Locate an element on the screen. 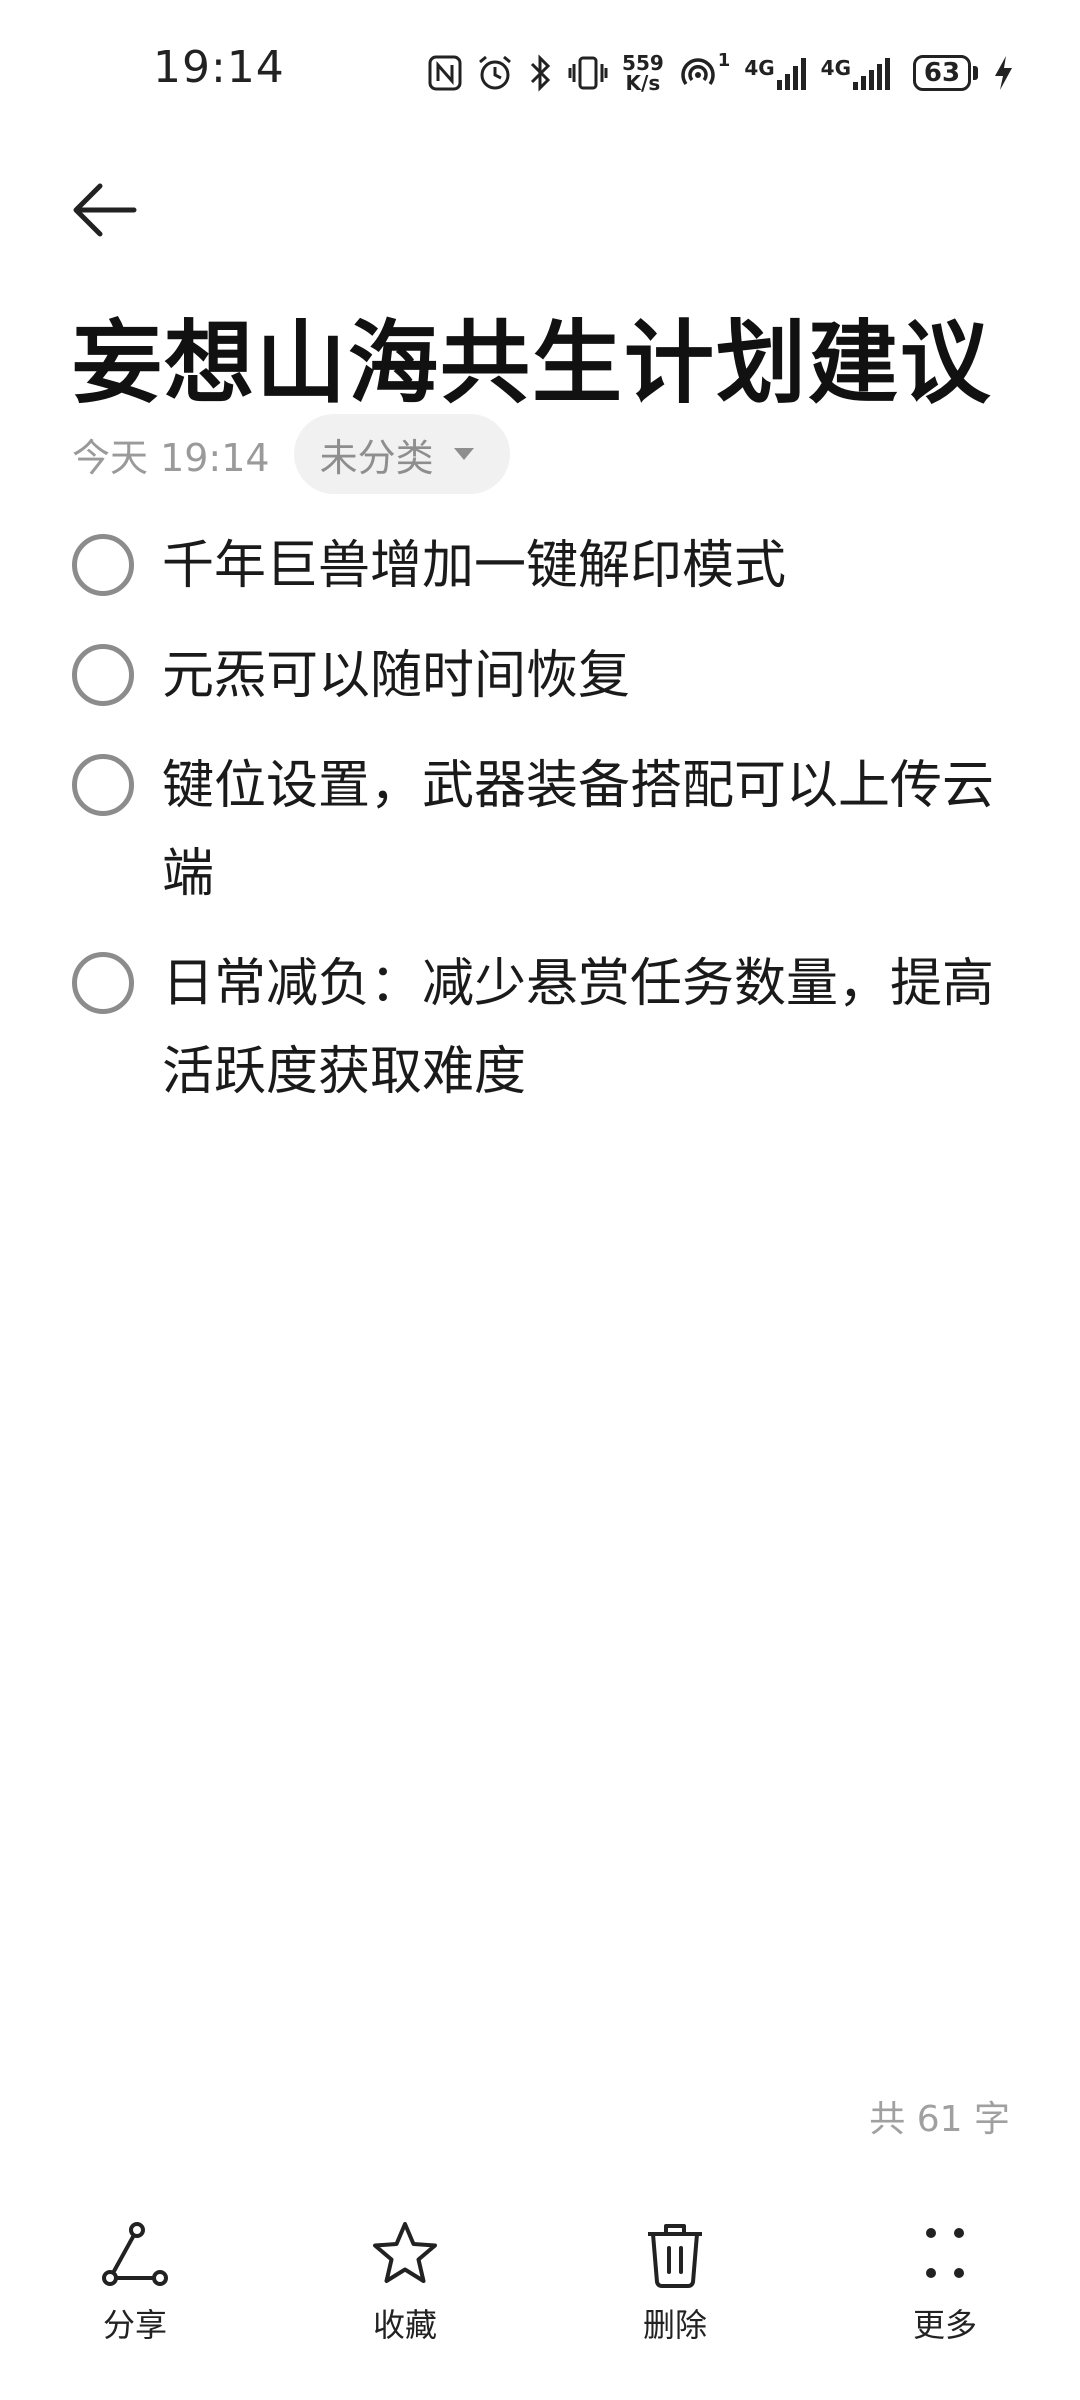 The image size is (1080, 2400). note-date: 今天 19:14 is located at coordinates (171, 457).